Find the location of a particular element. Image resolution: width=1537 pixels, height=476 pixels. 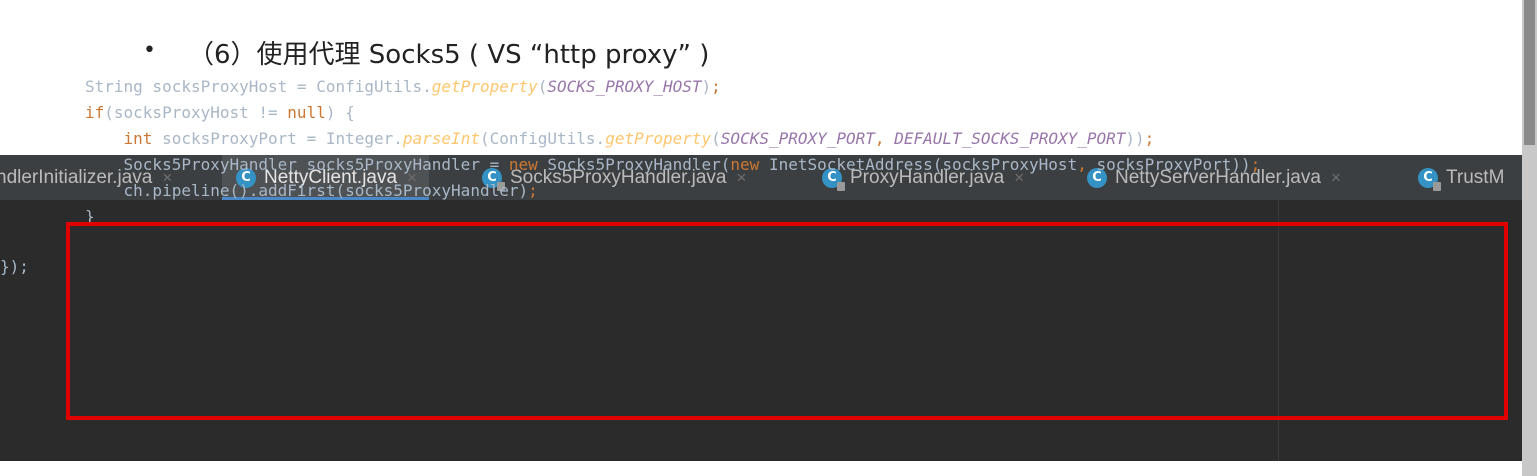

close-icon: × is located at coordinates (1336, 178).